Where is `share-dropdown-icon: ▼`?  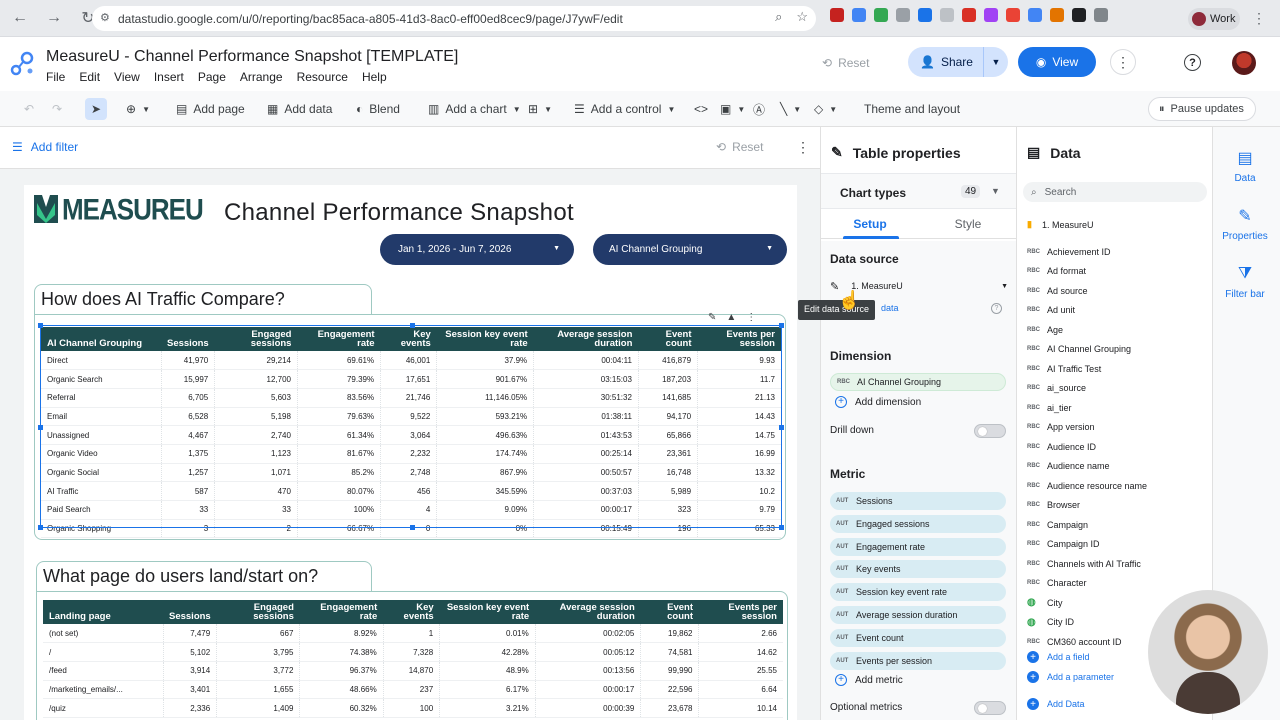 share-dropdown-icon: ▼ is located at coordinates (996, 62).